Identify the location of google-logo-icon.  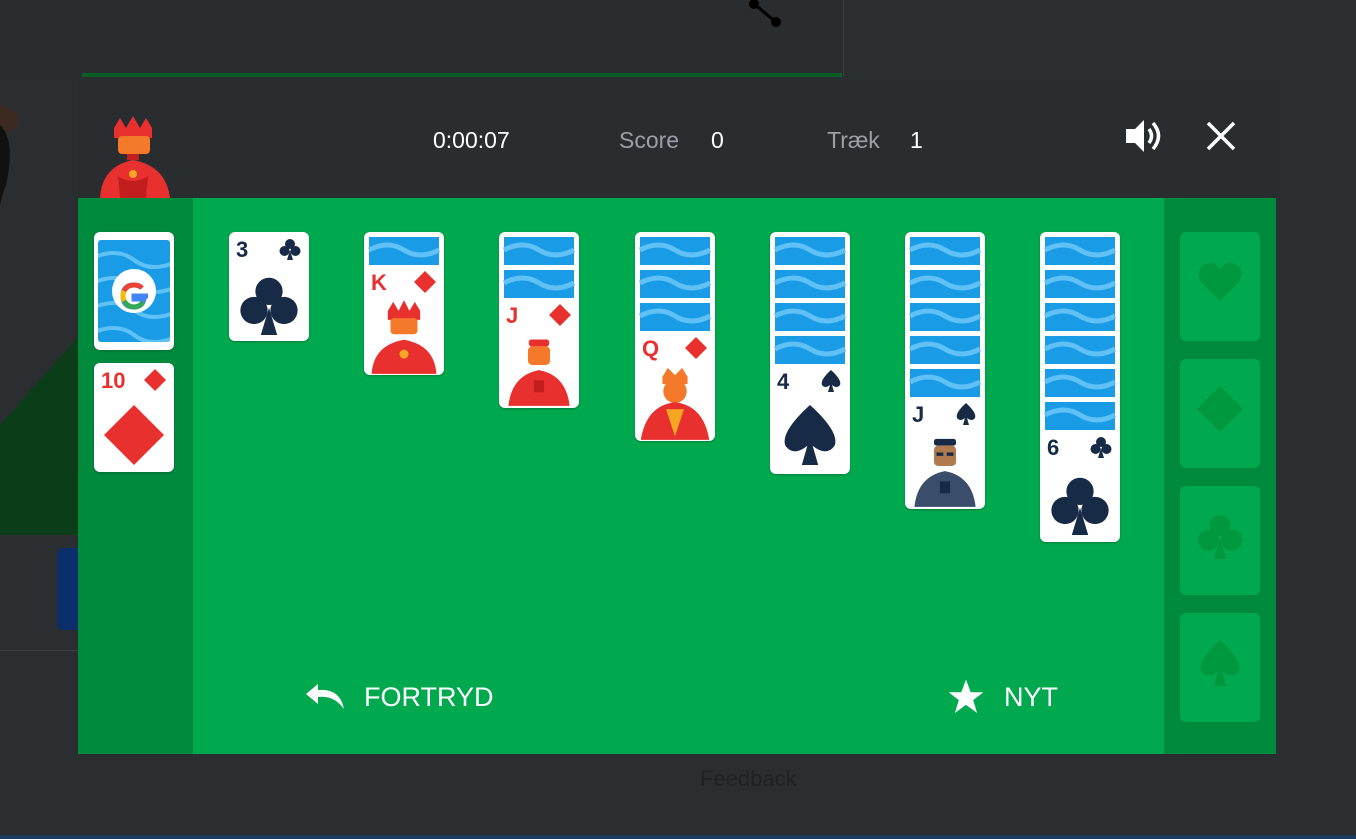
(134, 296).